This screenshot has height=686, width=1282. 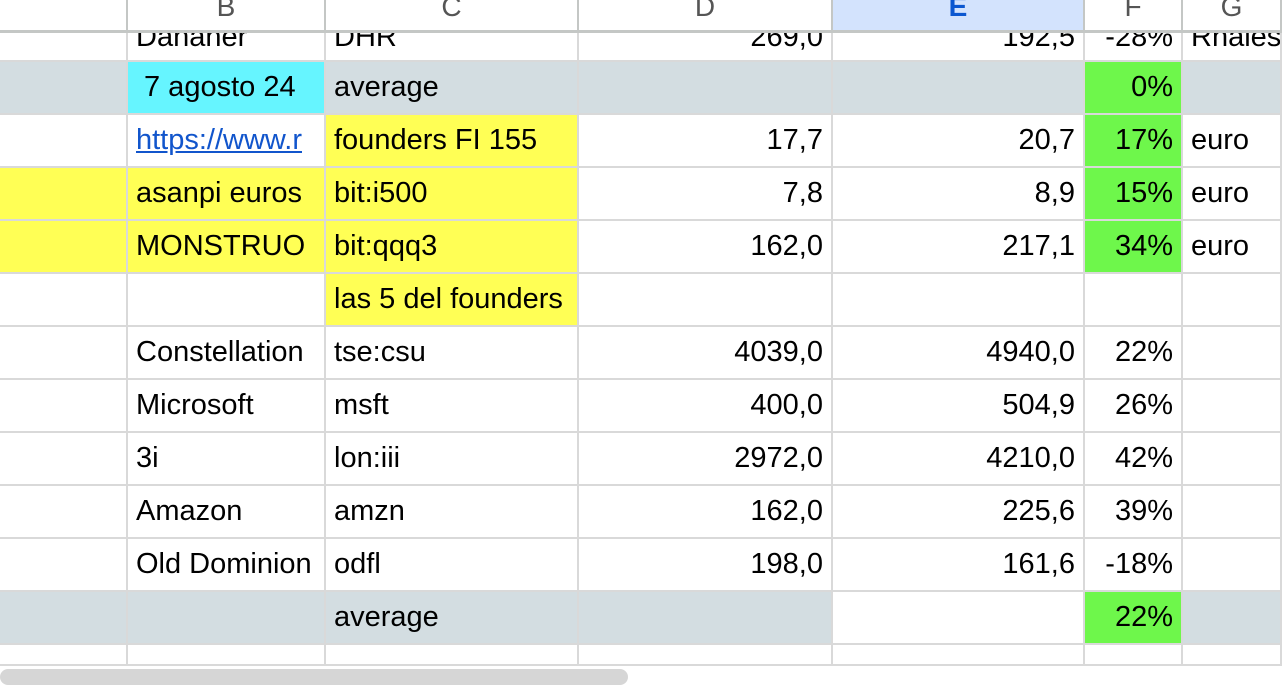 I want to click on cell-price-now: 161,6, so click(x=959, y=565).